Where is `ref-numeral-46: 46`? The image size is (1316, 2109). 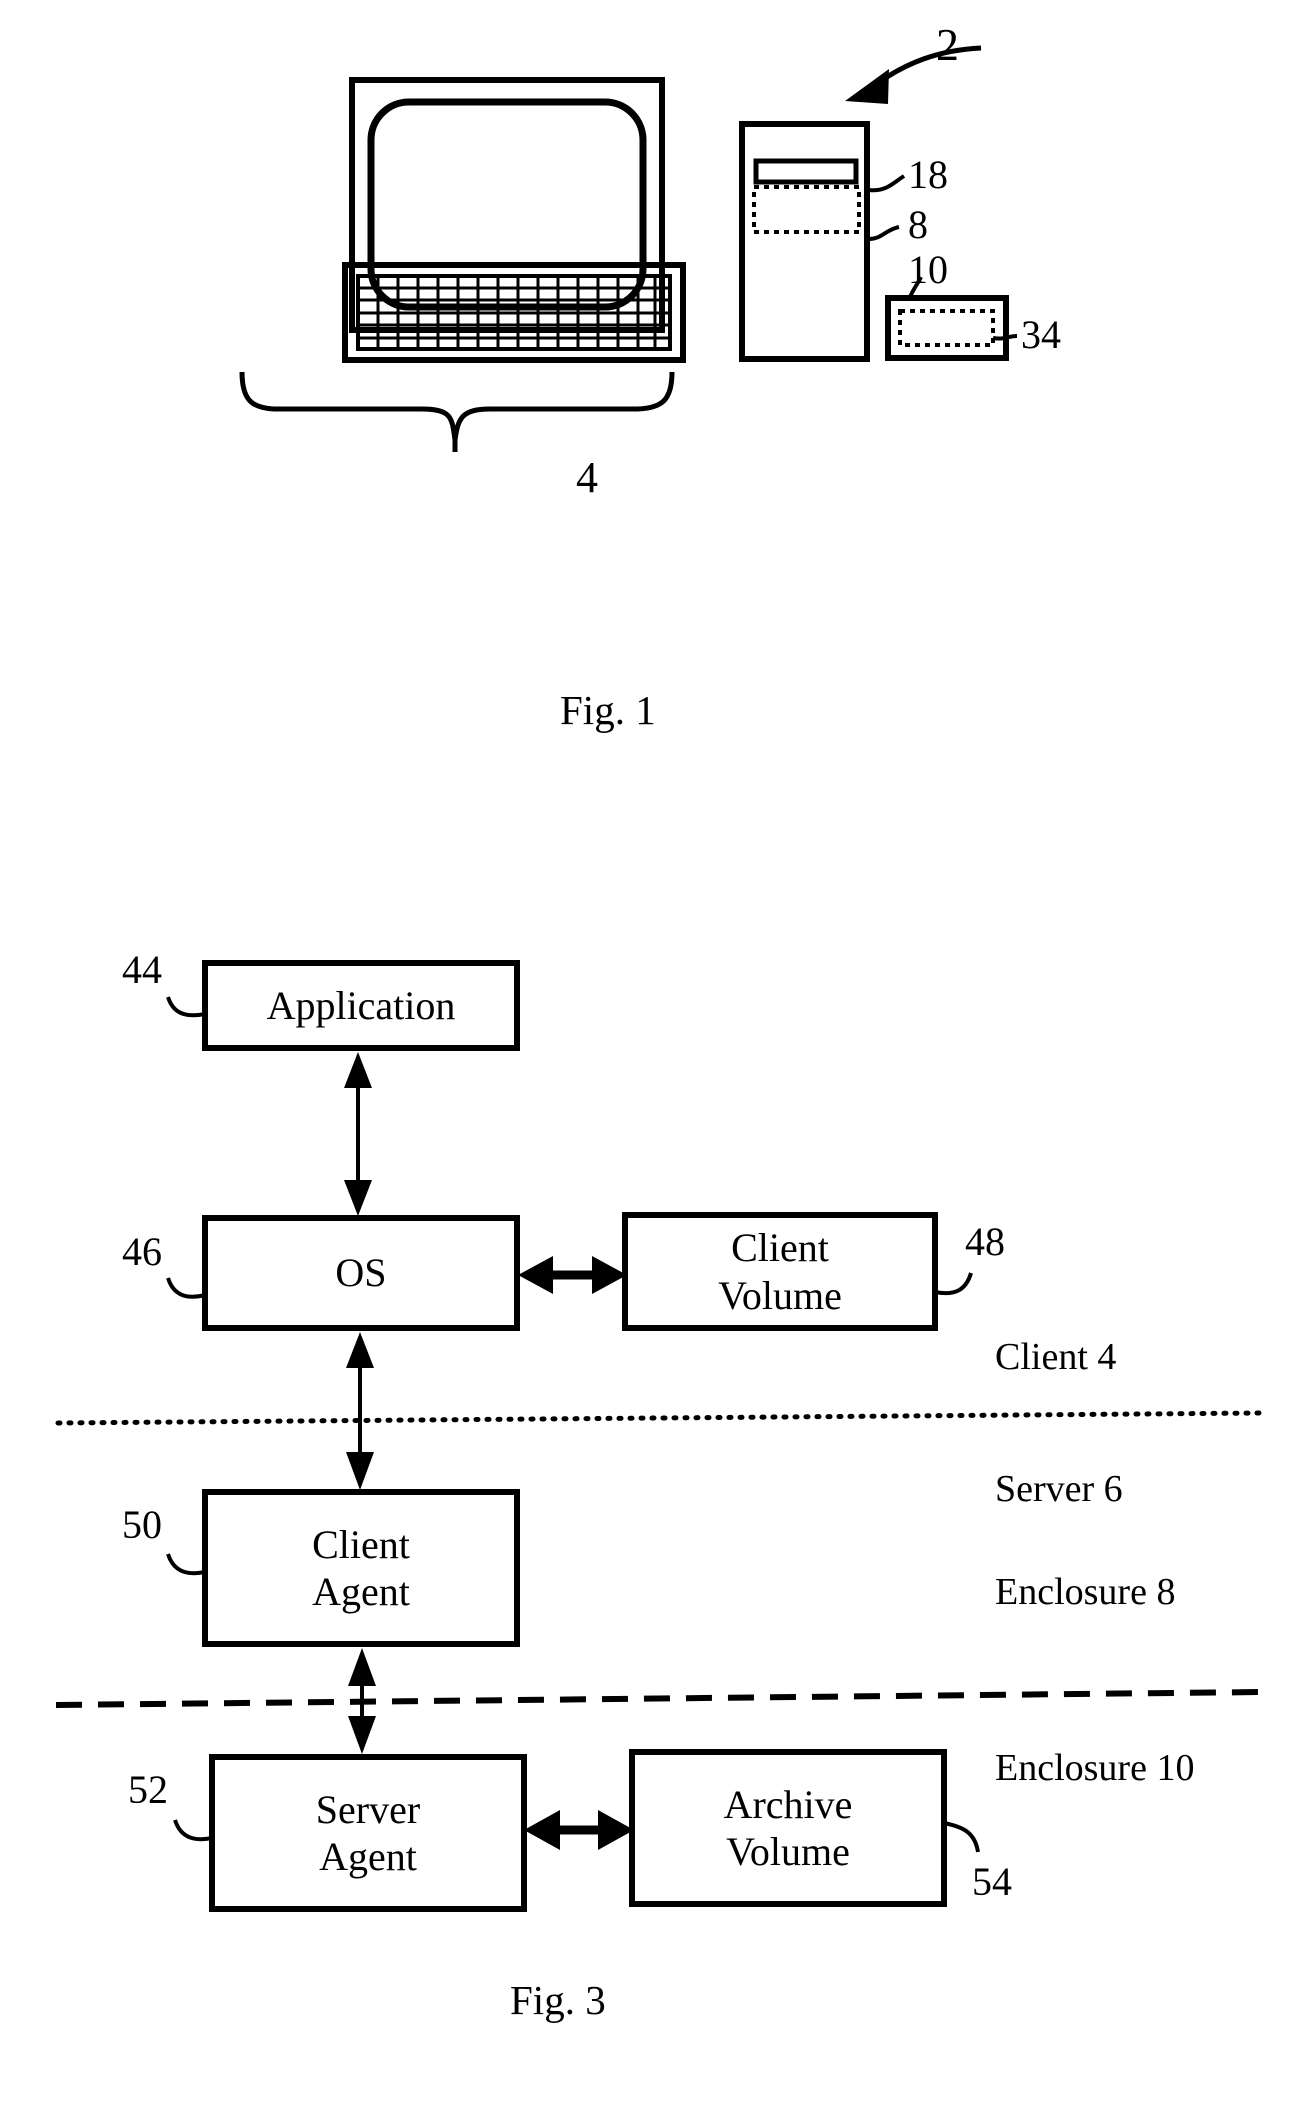 ref-numeral-46: 46 is located at coordinates (142, 1251).